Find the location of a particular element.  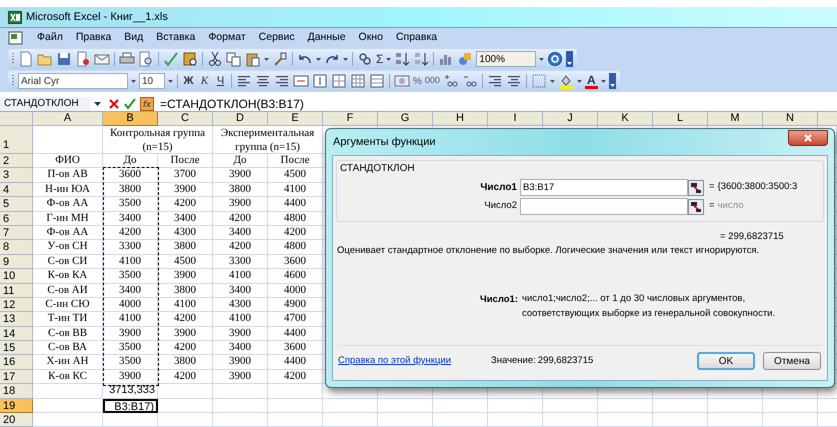

font-color-button: A is located at coordinates (591, 81).